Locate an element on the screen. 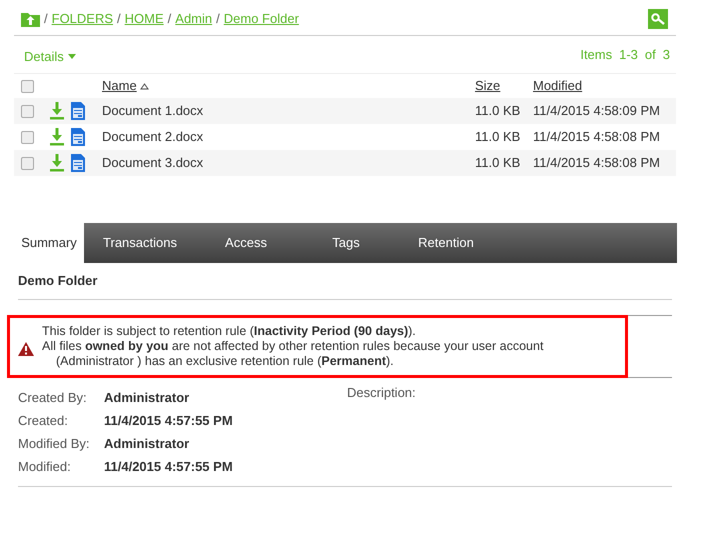  field-label: Created By: is located at coordinates (53, 397).